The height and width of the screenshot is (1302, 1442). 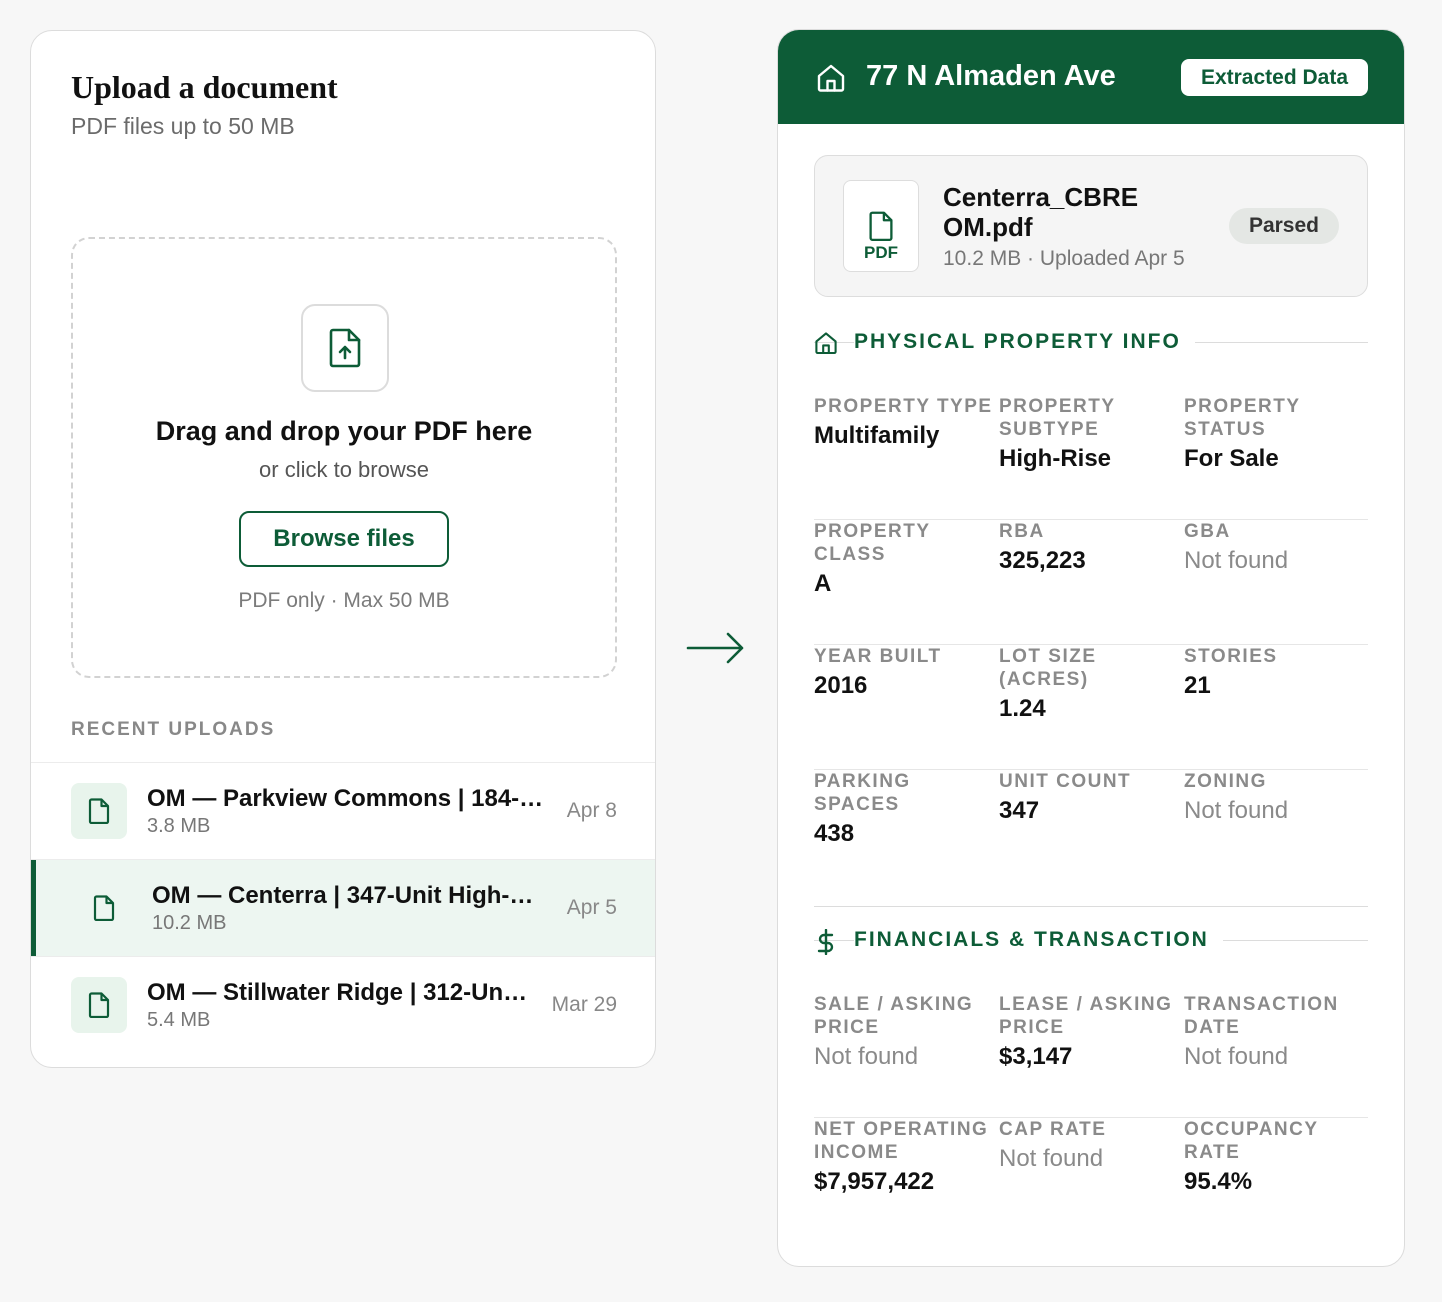 What do you see at coordinates (1261, 1016) in the screenshot?
I see `field-label: TRANSACTION DATE` at bounding box center [1261, 1016].